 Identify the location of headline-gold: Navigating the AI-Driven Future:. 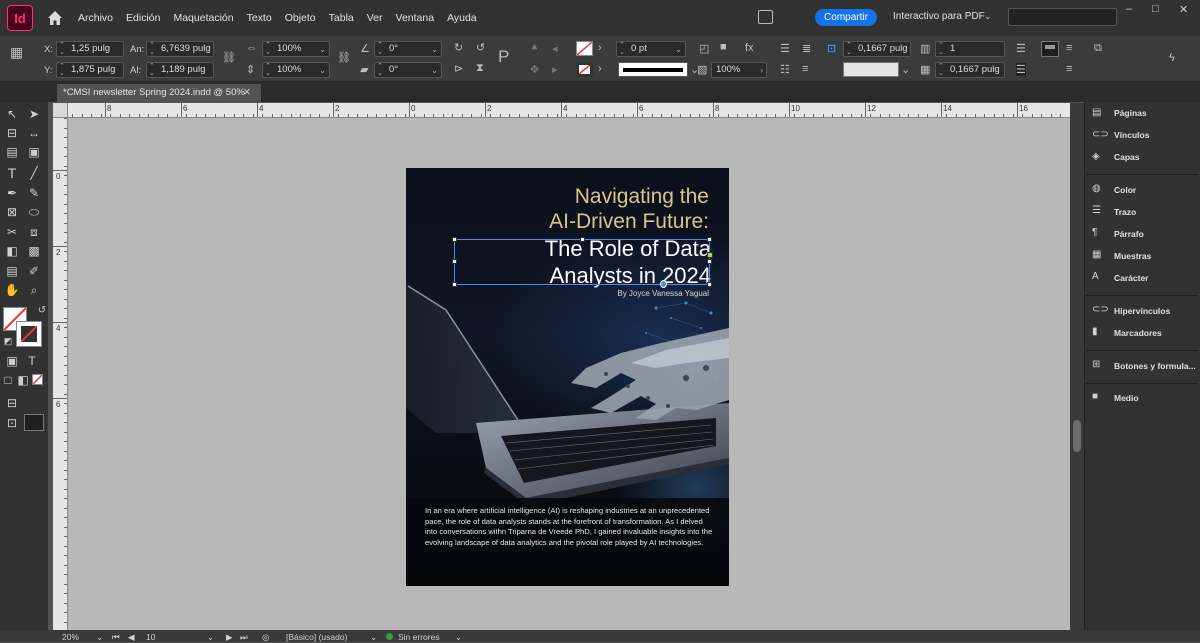
(629, 209).